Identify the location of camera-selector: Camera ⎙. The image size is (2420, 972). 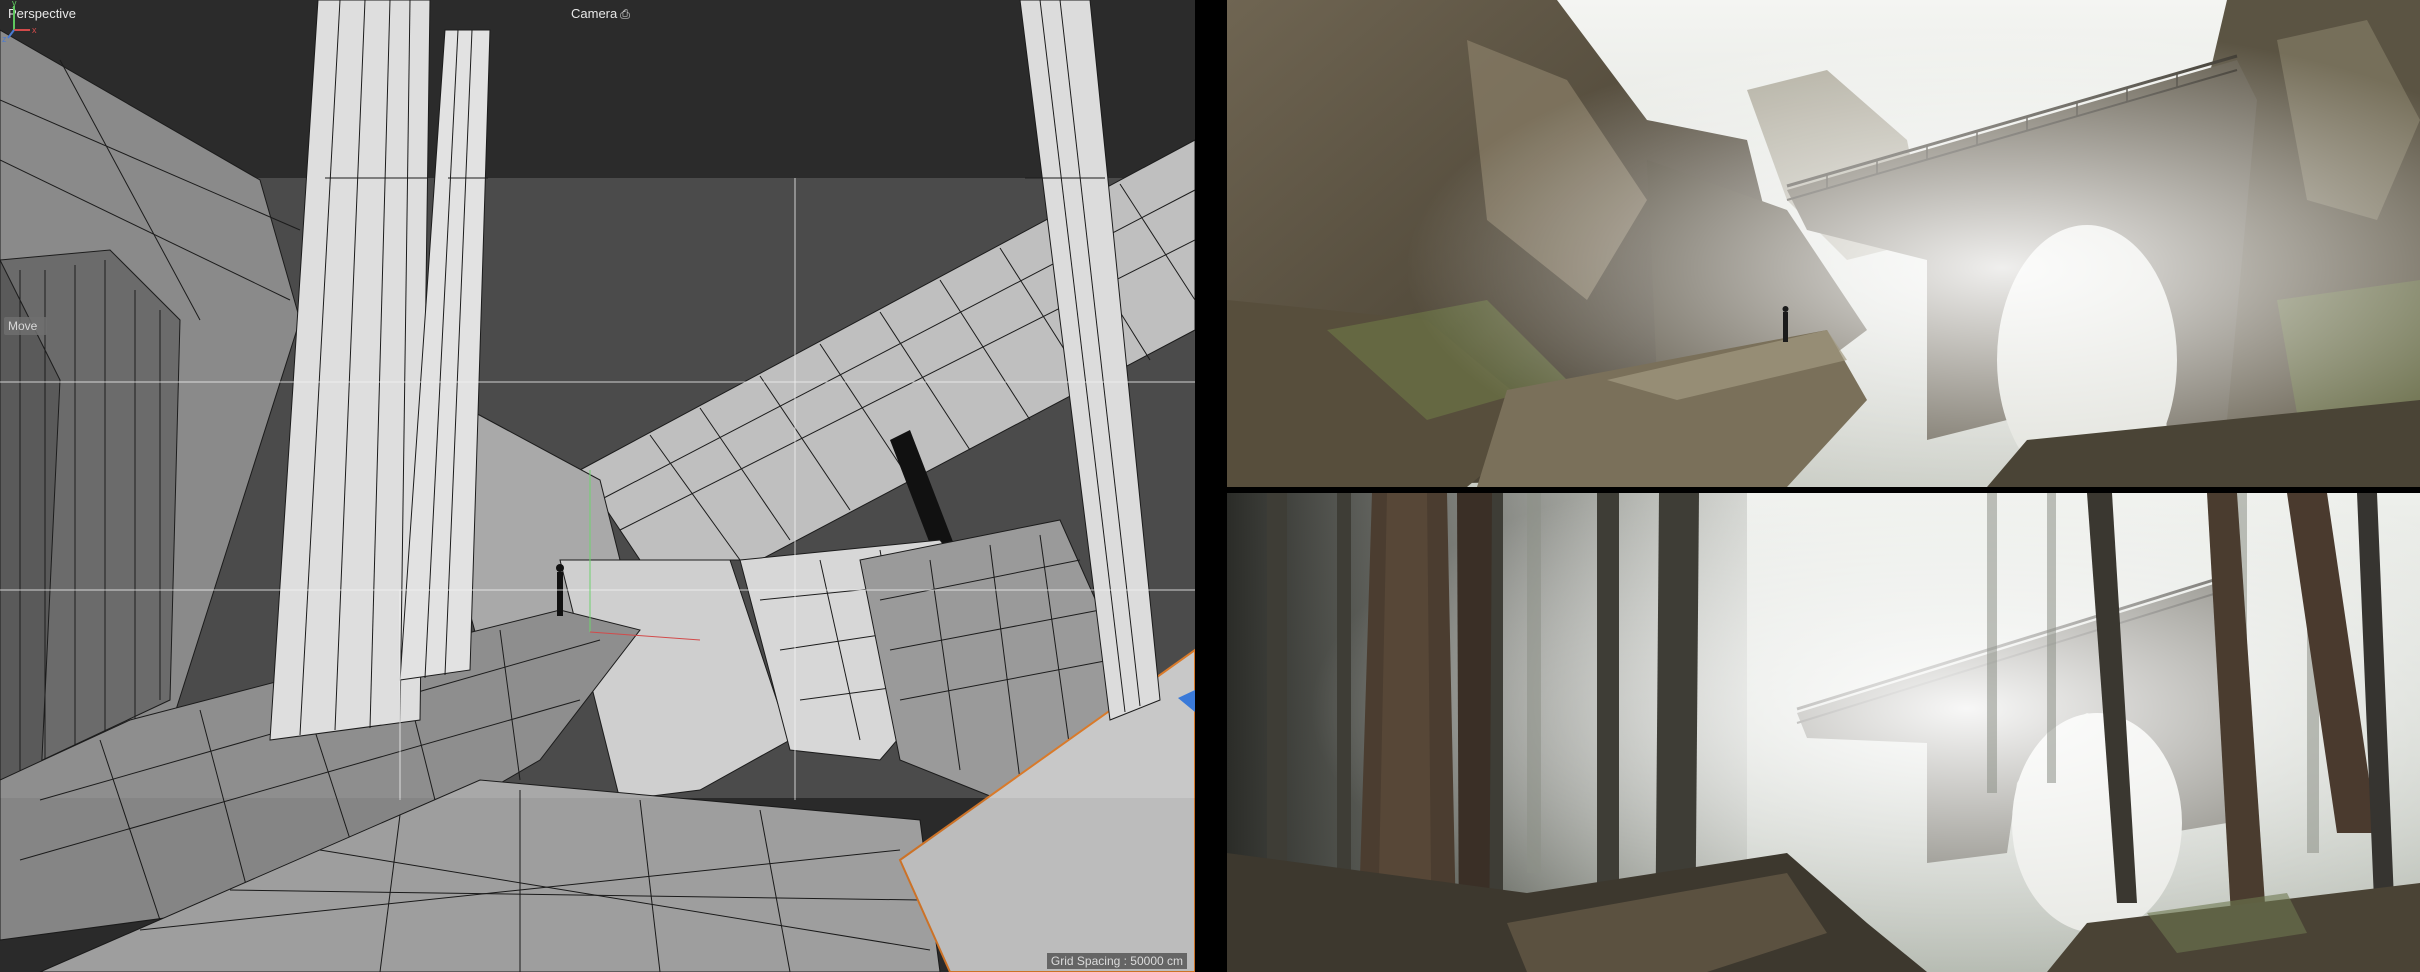
(600, 14).